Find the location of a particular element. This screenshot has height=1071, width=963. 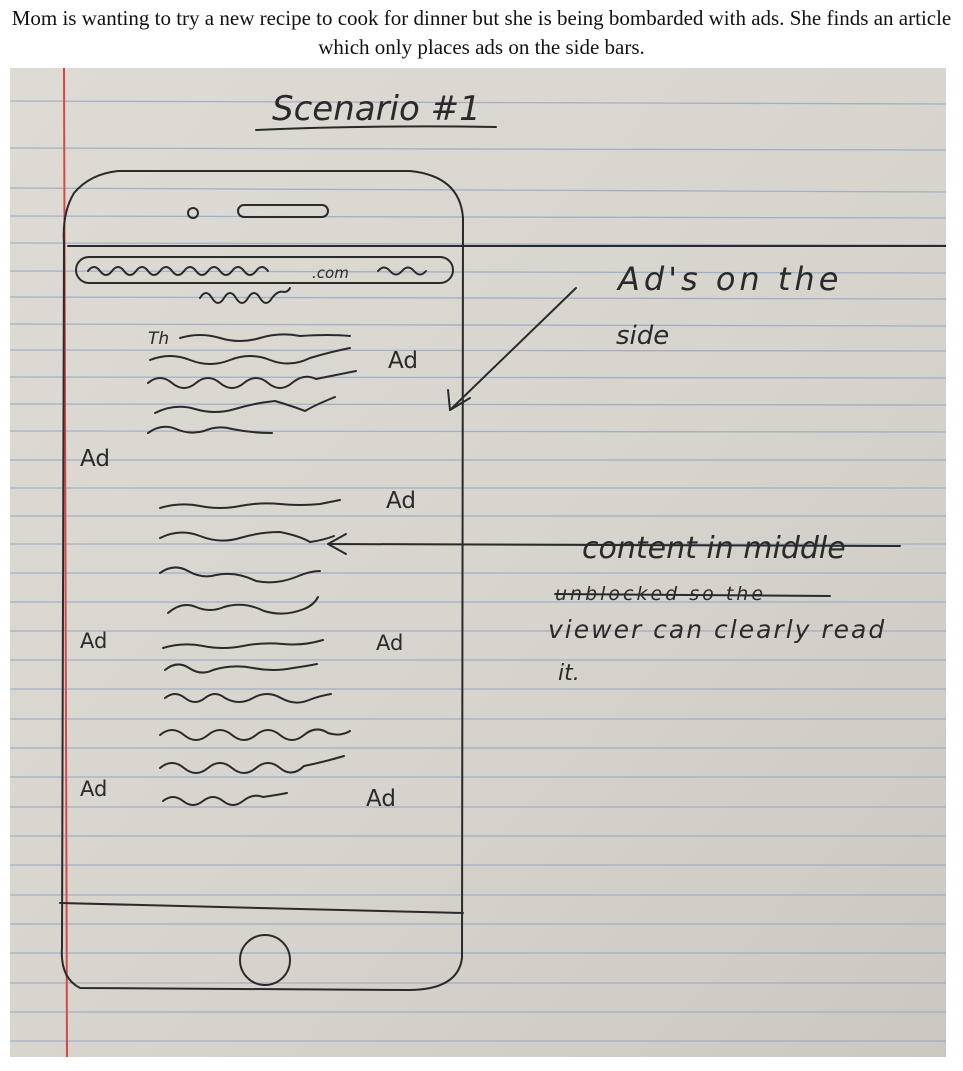

annotation-content-line2: unblocked so the is located at coordinates (660, 594).